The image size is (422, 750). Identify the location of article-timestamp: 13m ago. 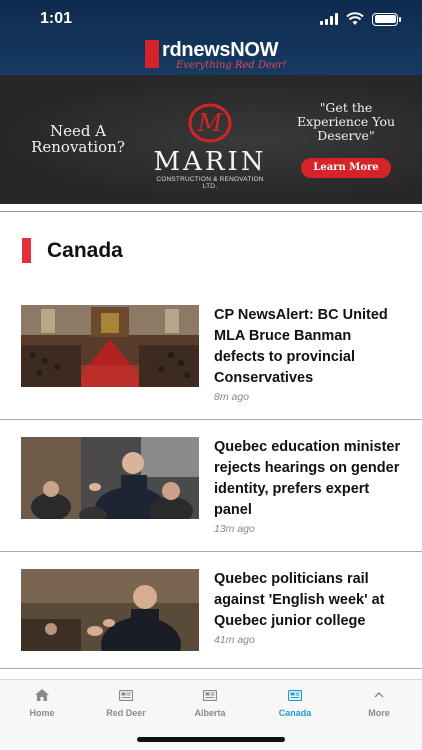
(234, 529).